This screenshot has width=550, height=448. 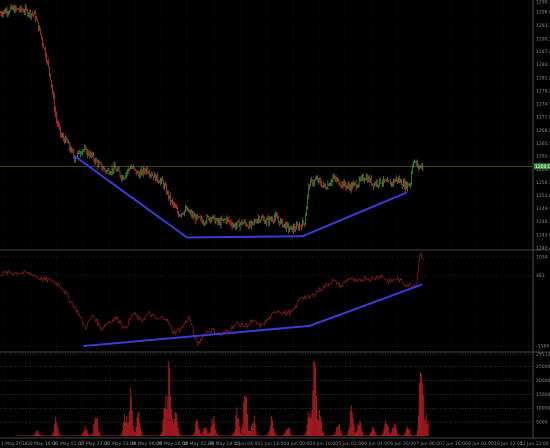 What do you see at coordinates (543, 78) in the screenshot?
I see `price-tick-label: 1281.21` at bounding box center [543, 78].